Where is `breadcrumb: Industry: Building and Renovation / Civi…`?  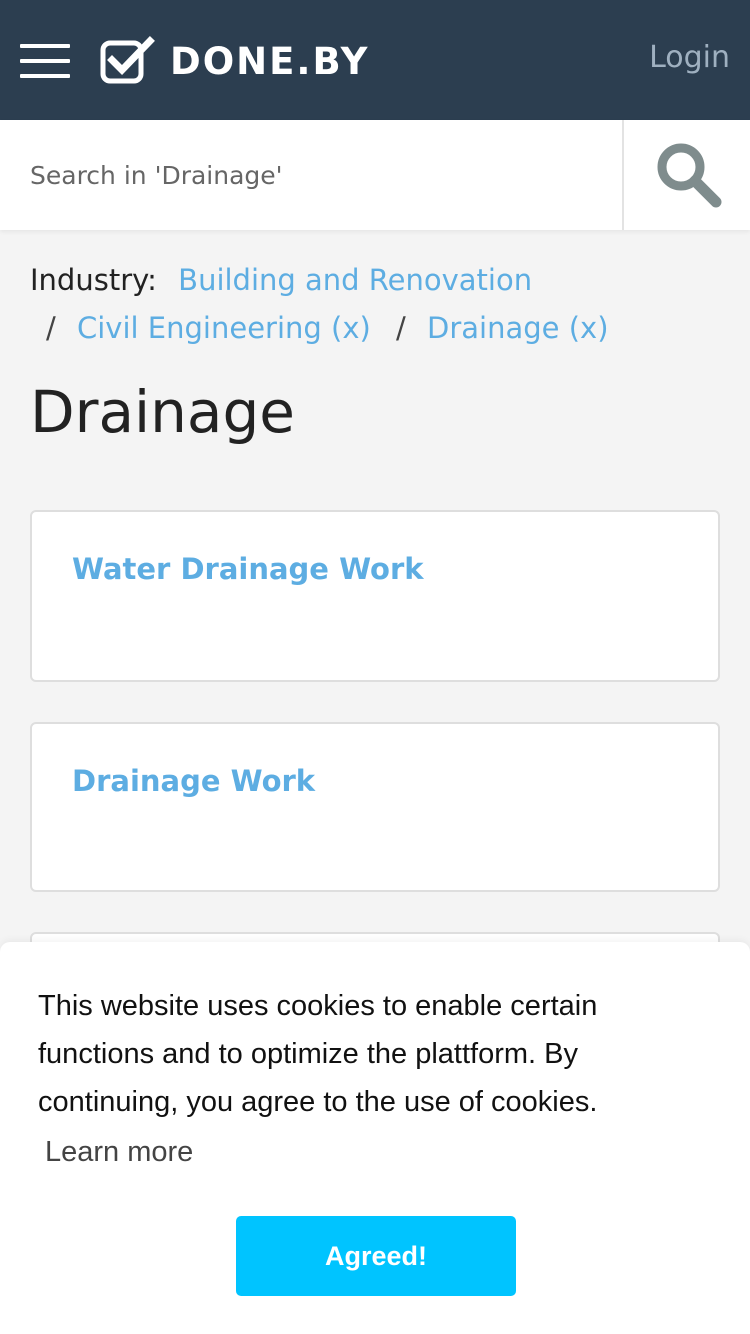
breadcrumb: Industry: Building and Renovation / Civi… is located at coordinates (375, 304).